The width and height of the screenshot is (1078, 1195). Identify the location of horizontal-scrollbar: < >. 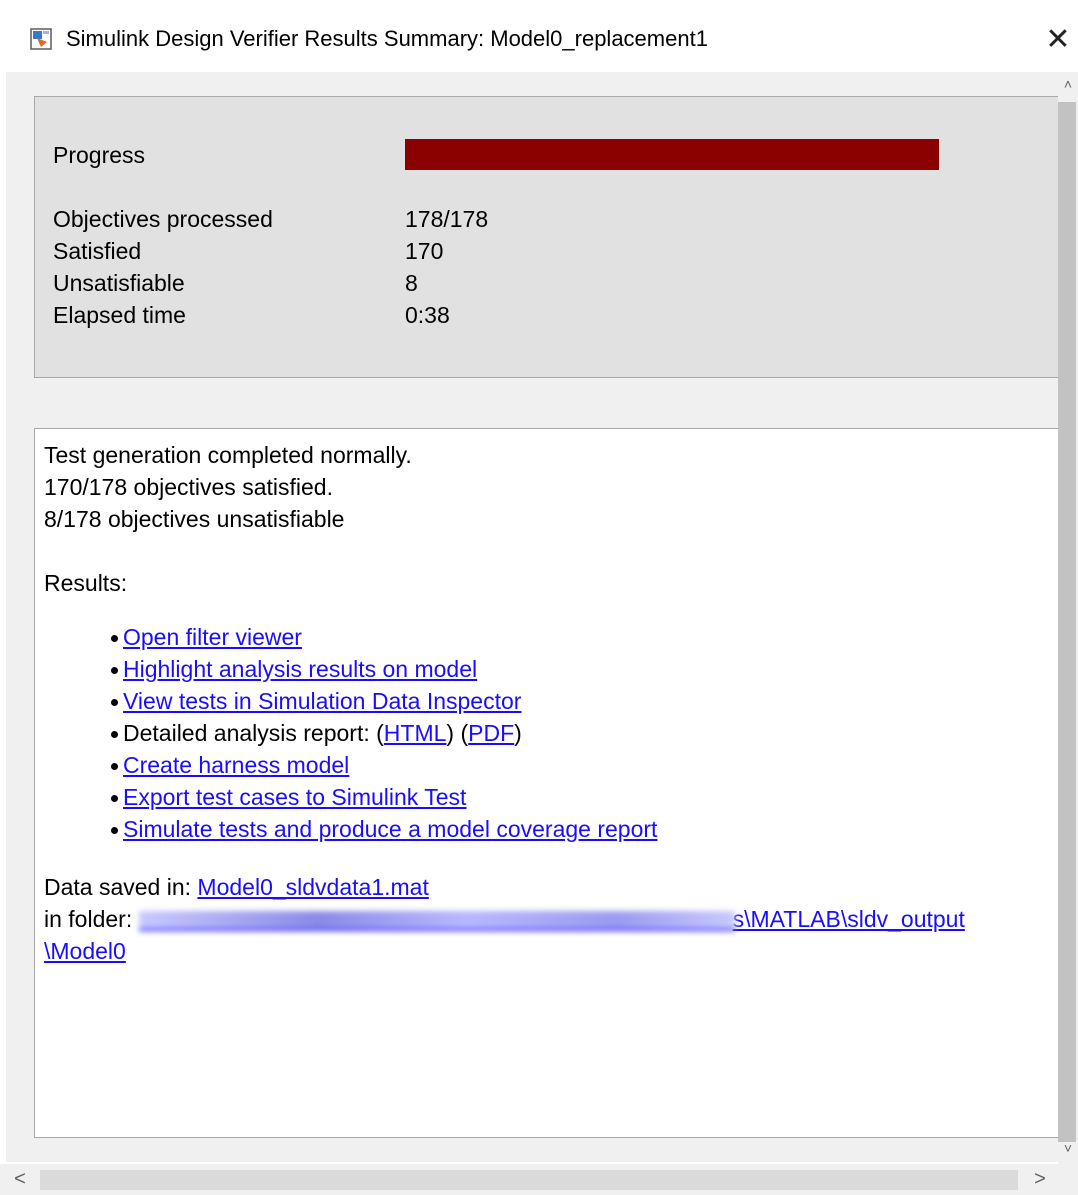
(529, 1179).